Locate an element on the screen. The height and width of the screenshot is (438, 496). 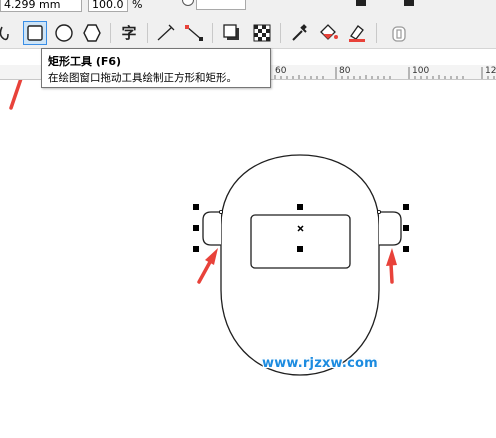
ruler-label: 80 is located at coordinates (345, 71).